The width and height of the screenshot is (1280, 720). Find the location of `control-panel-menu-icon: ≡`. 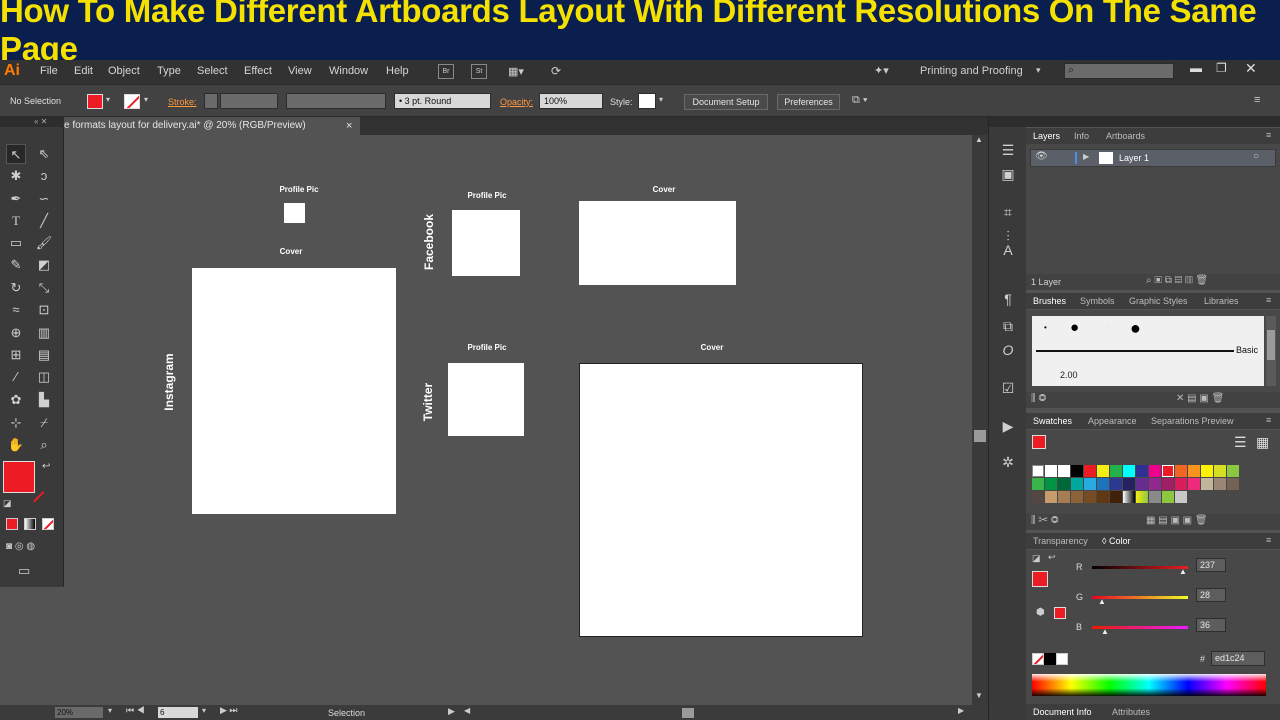

control-panel-menu-icon: ≡ is located at coordinates (1257, 100).